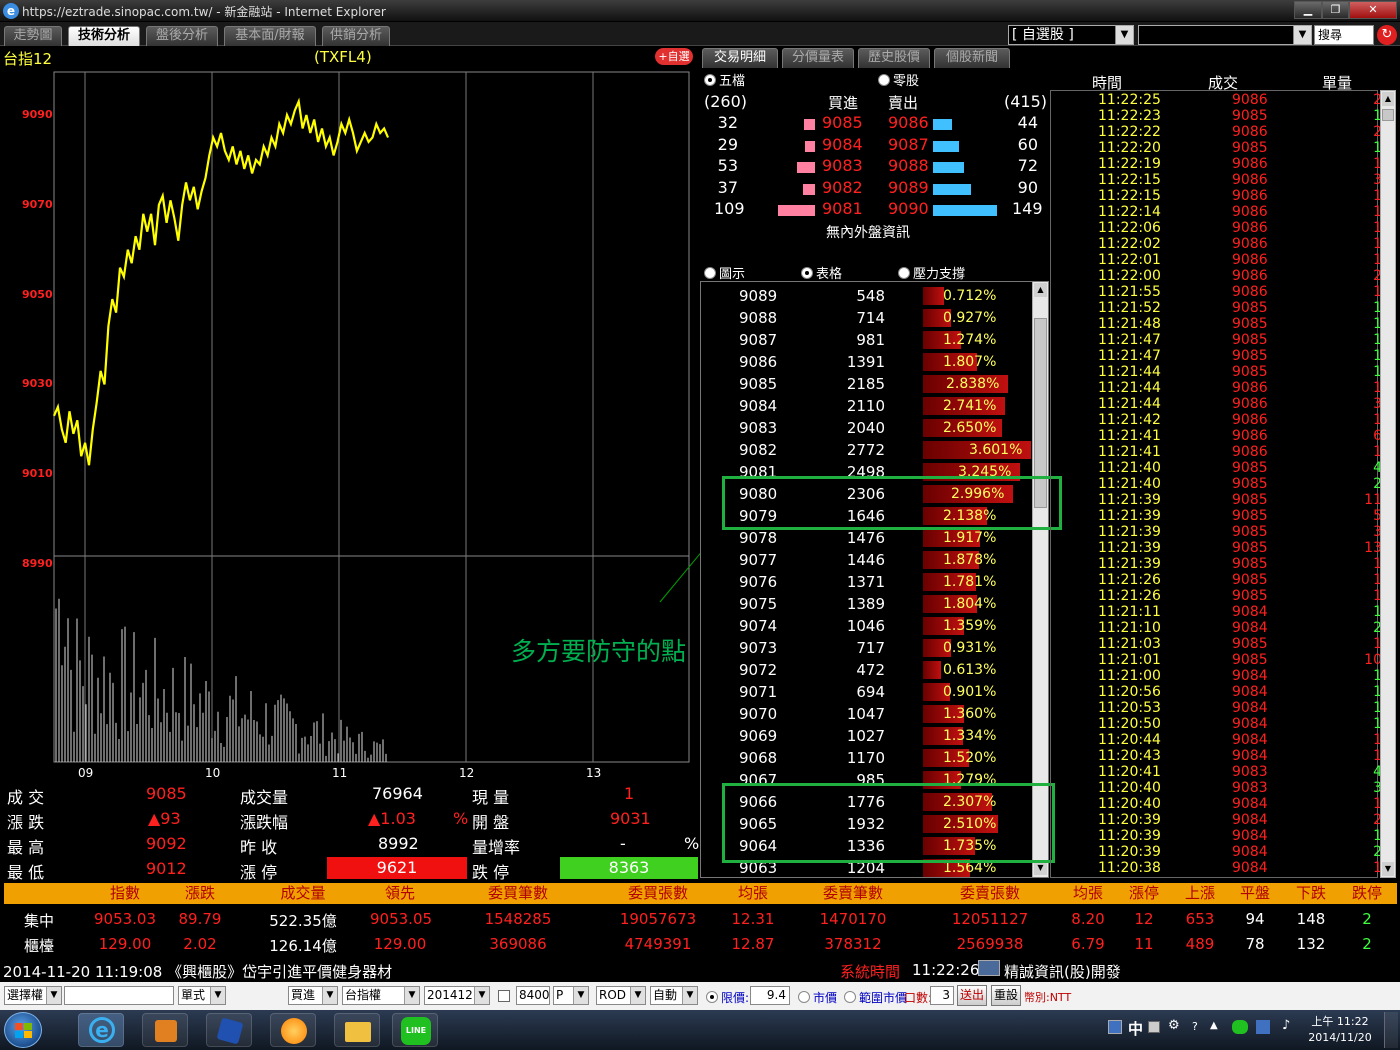 Image resolution: width=1400 pixels, height=1050 pixels. Describe the element at coordinates (727, 997) in the screenshot. I see `limit-radio: 限價:` at that location.